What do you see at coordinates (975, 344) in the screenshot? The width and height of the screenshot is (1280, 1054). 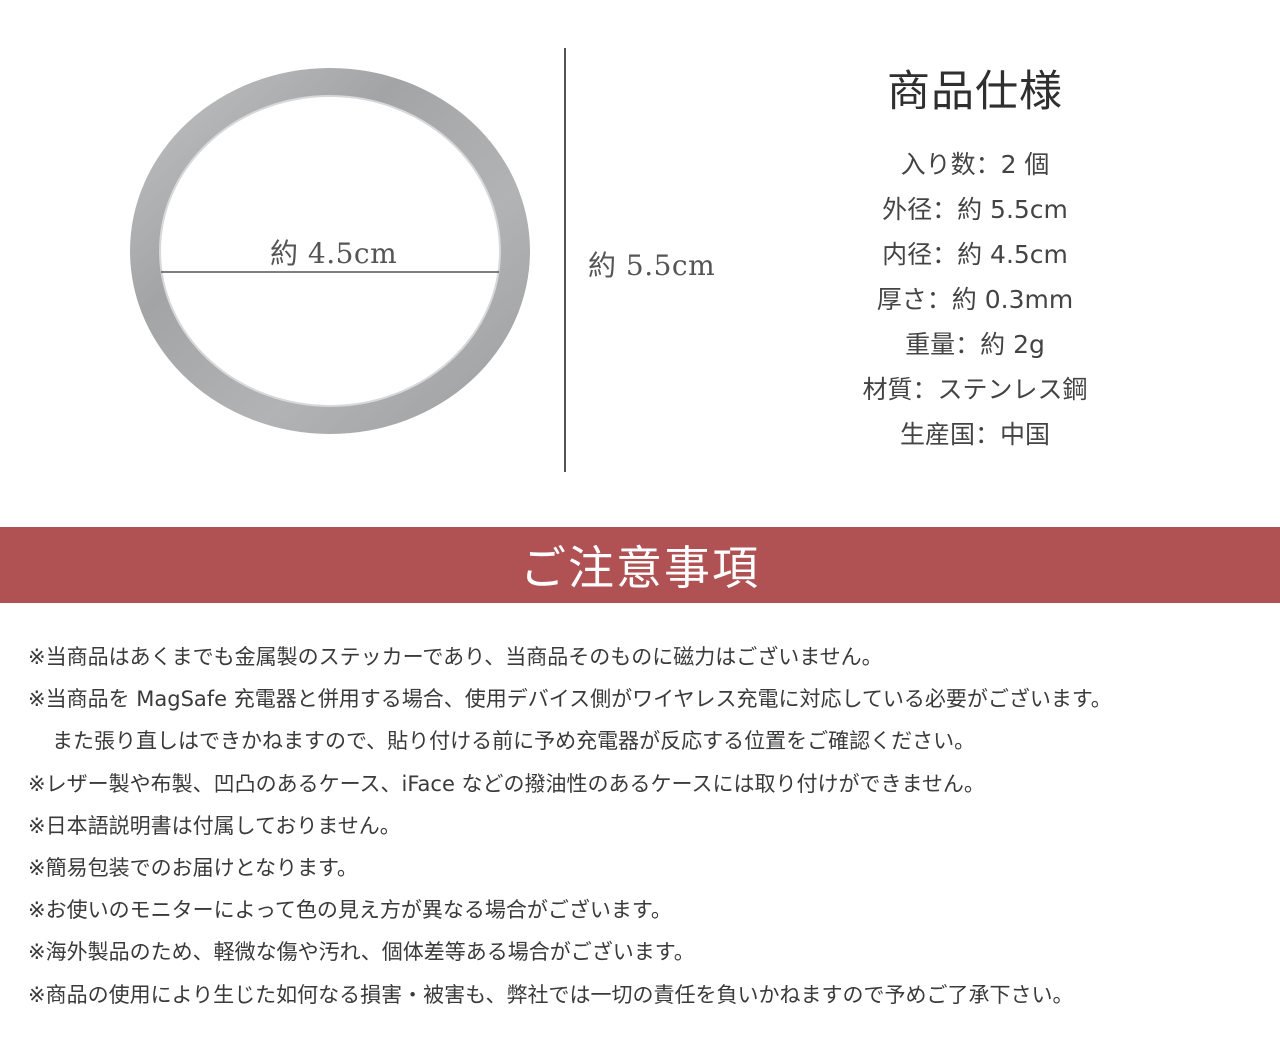 I see `spec-item-weight: 重量：約 2g` at bounding box center [975, 344].